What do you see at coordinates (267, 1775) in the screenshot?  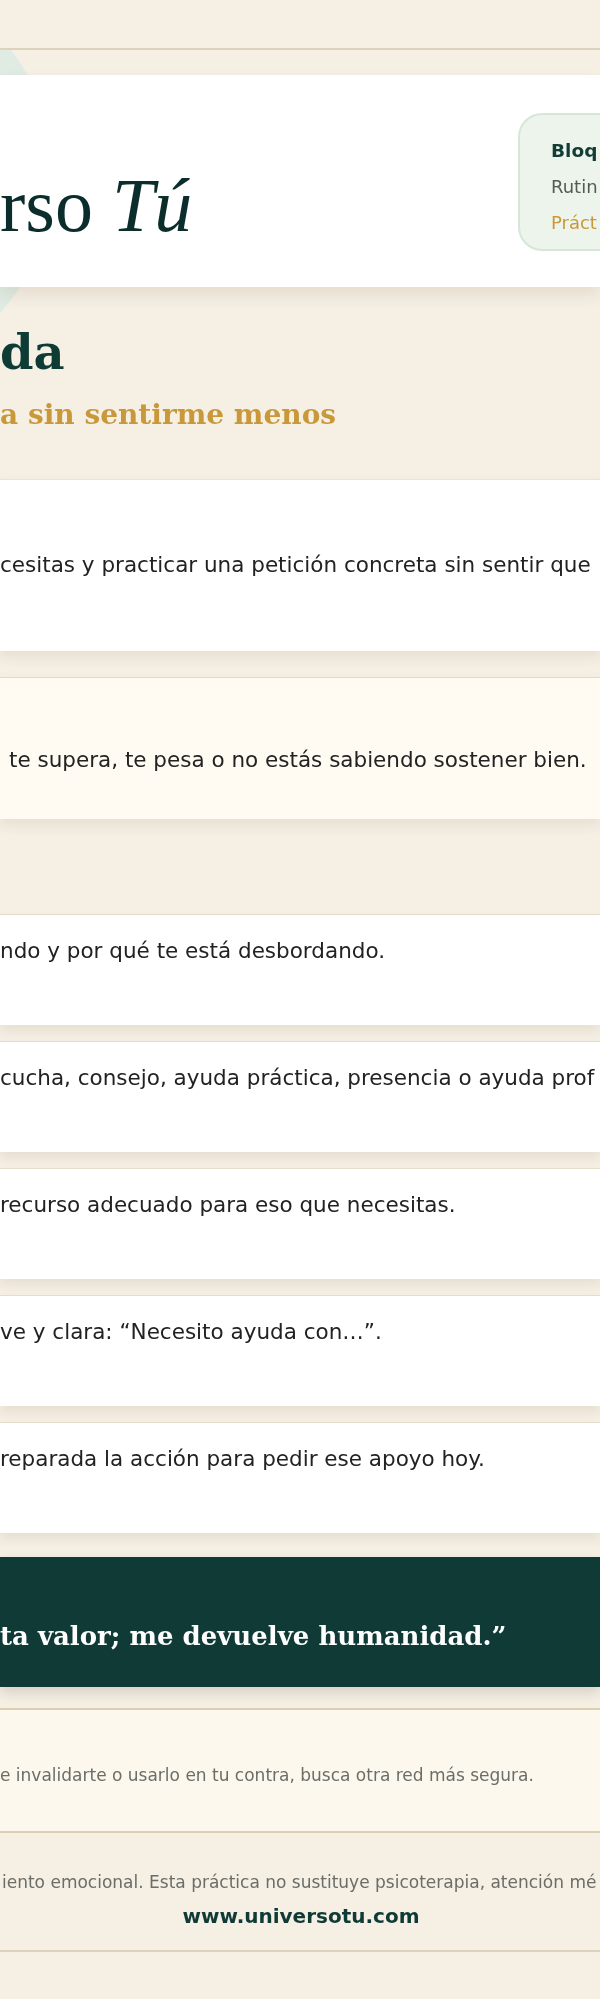 I see `safety-note-text: e invalidarte o usarlo en tu contra, busca otra red más segura.` at bounding box center [267, 1775].